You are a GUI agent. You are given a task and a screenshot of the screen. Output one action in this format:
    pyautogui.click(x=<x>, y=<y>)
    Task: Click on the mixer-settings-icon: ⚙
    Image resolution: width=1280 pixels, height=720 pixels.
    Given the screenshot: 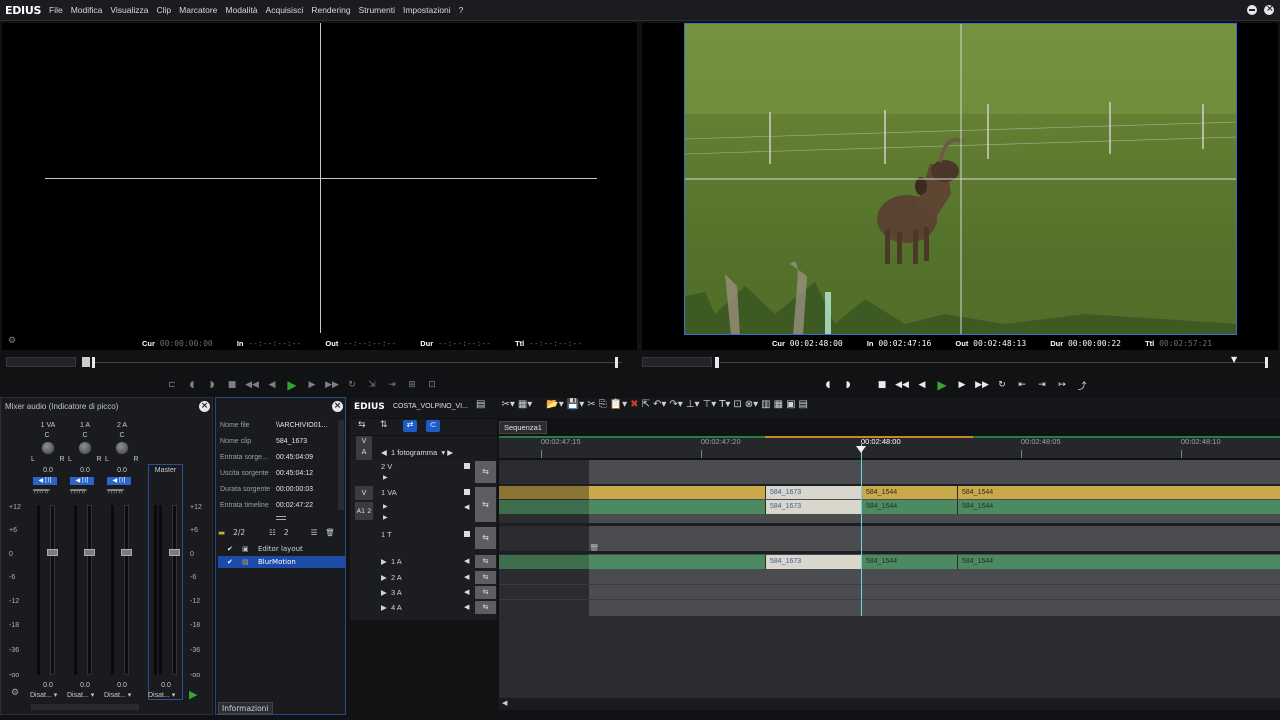 What is the action you would take?
    pyautogui.click(x=15, y=693)
    